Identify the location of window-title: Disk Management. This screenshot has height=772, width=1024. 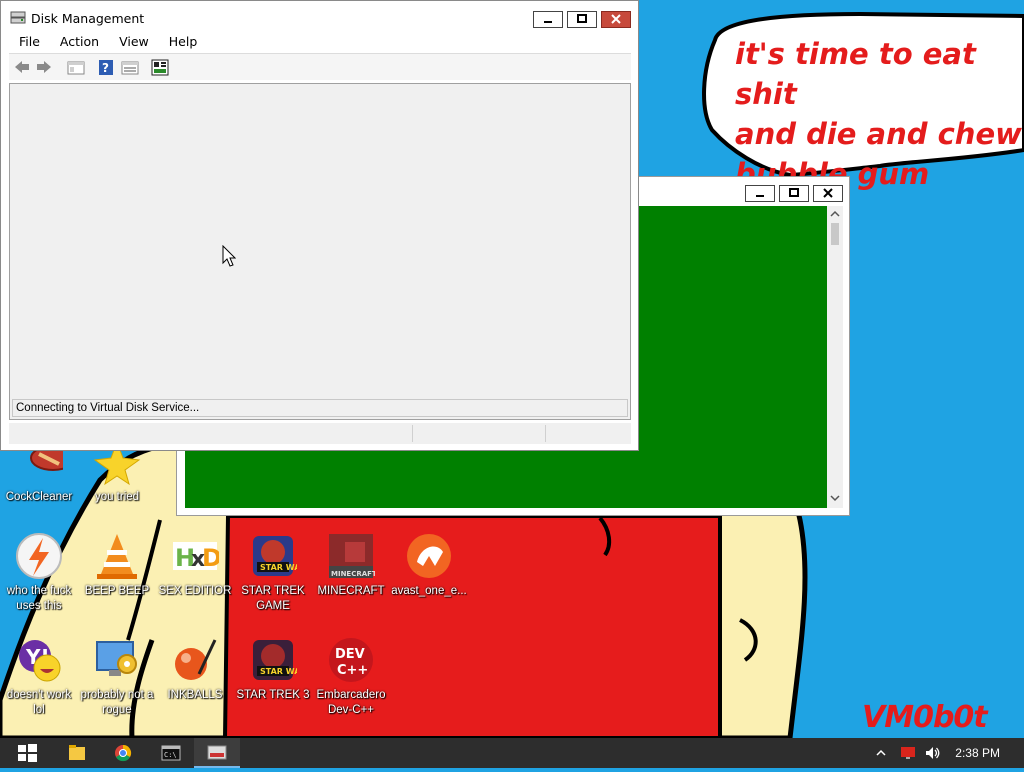
(88, 18).